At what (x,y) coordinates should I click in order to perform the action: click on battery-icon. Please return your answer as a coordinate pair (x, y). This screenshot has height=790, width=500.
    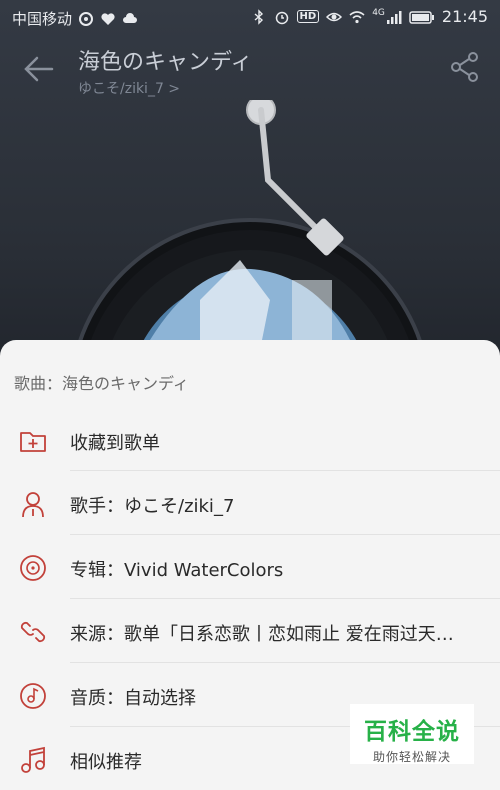
    Looking at the image, I should click on (421, 17).